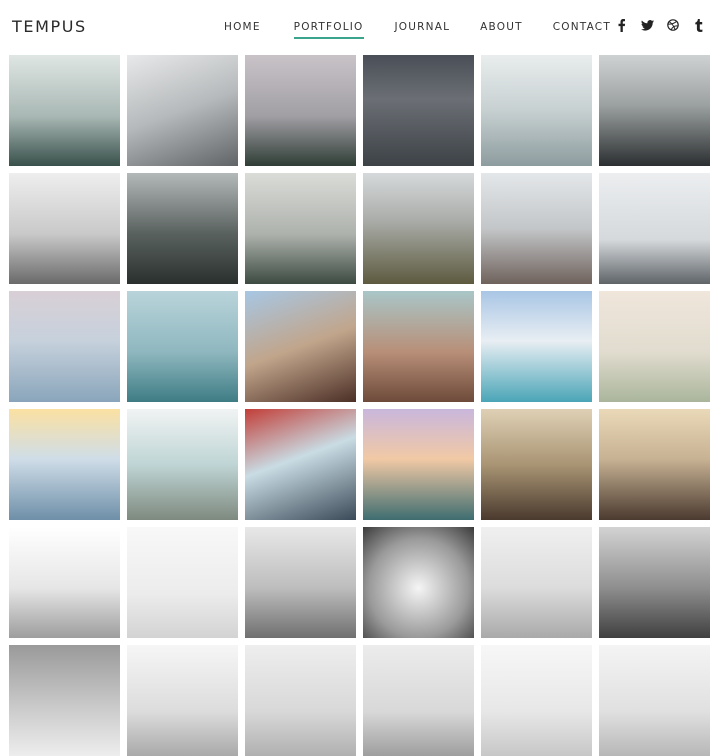 The image size is (720, 756). Describe the element at coordinates (49, 26) in the screenshot. I see `site-logo: TEMPUS` at that location.